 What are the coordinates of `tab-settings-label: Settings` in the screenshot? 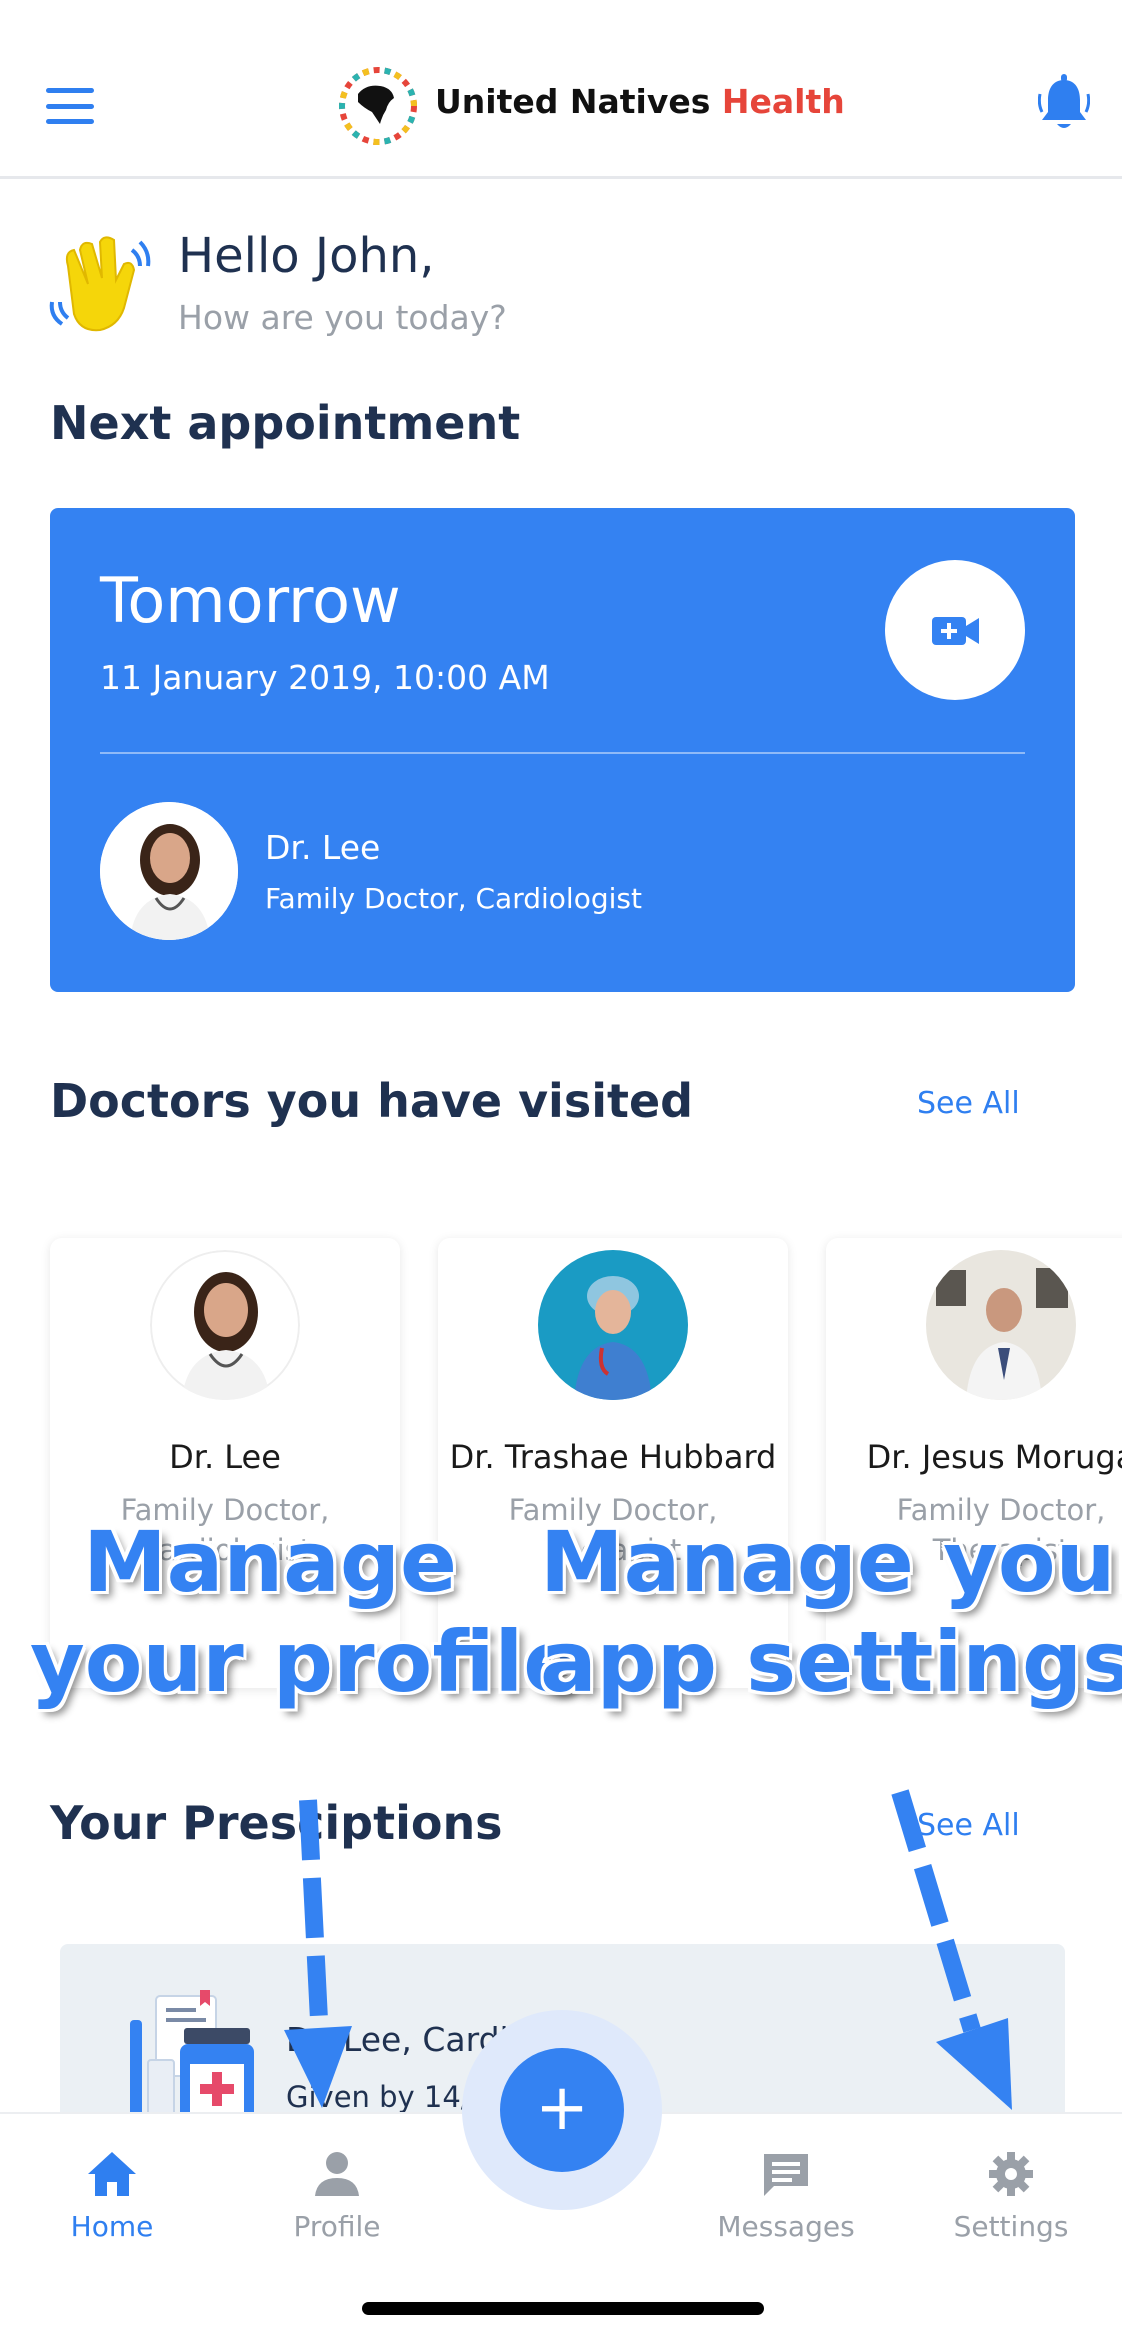 It's located at (1011, 2226).